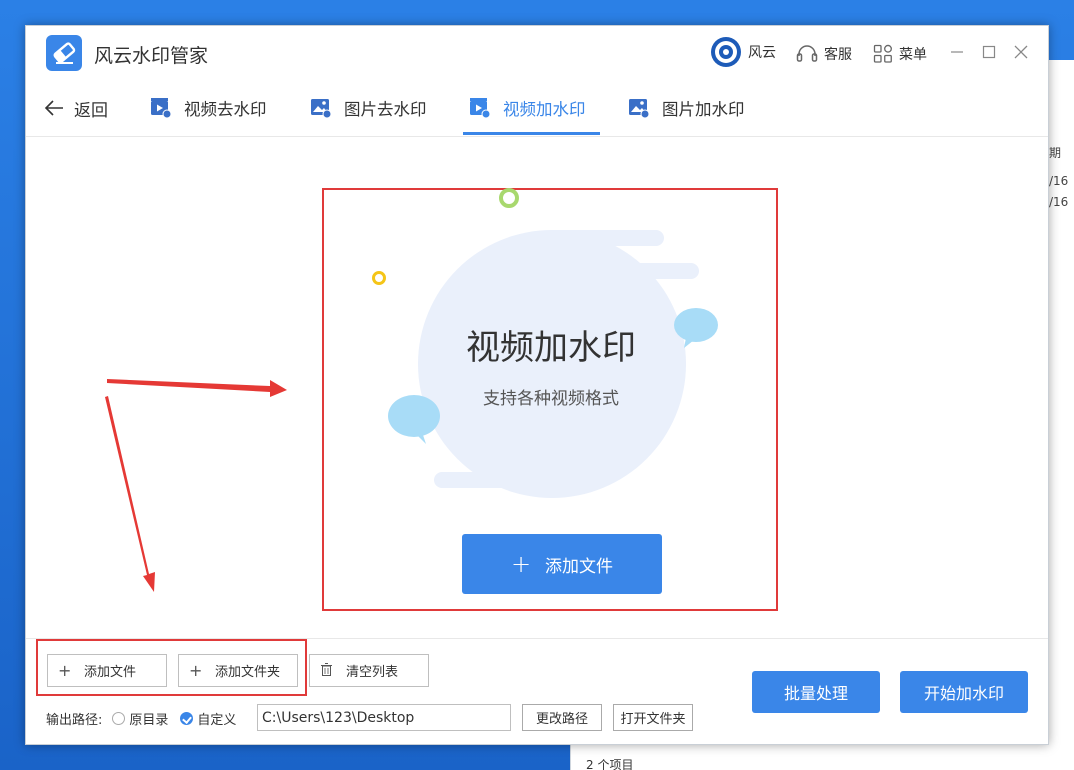 The height and width of the screenshot is (770, 1074). I want to click on add-folder-button: + 添加文件夹, so click(238, 670).